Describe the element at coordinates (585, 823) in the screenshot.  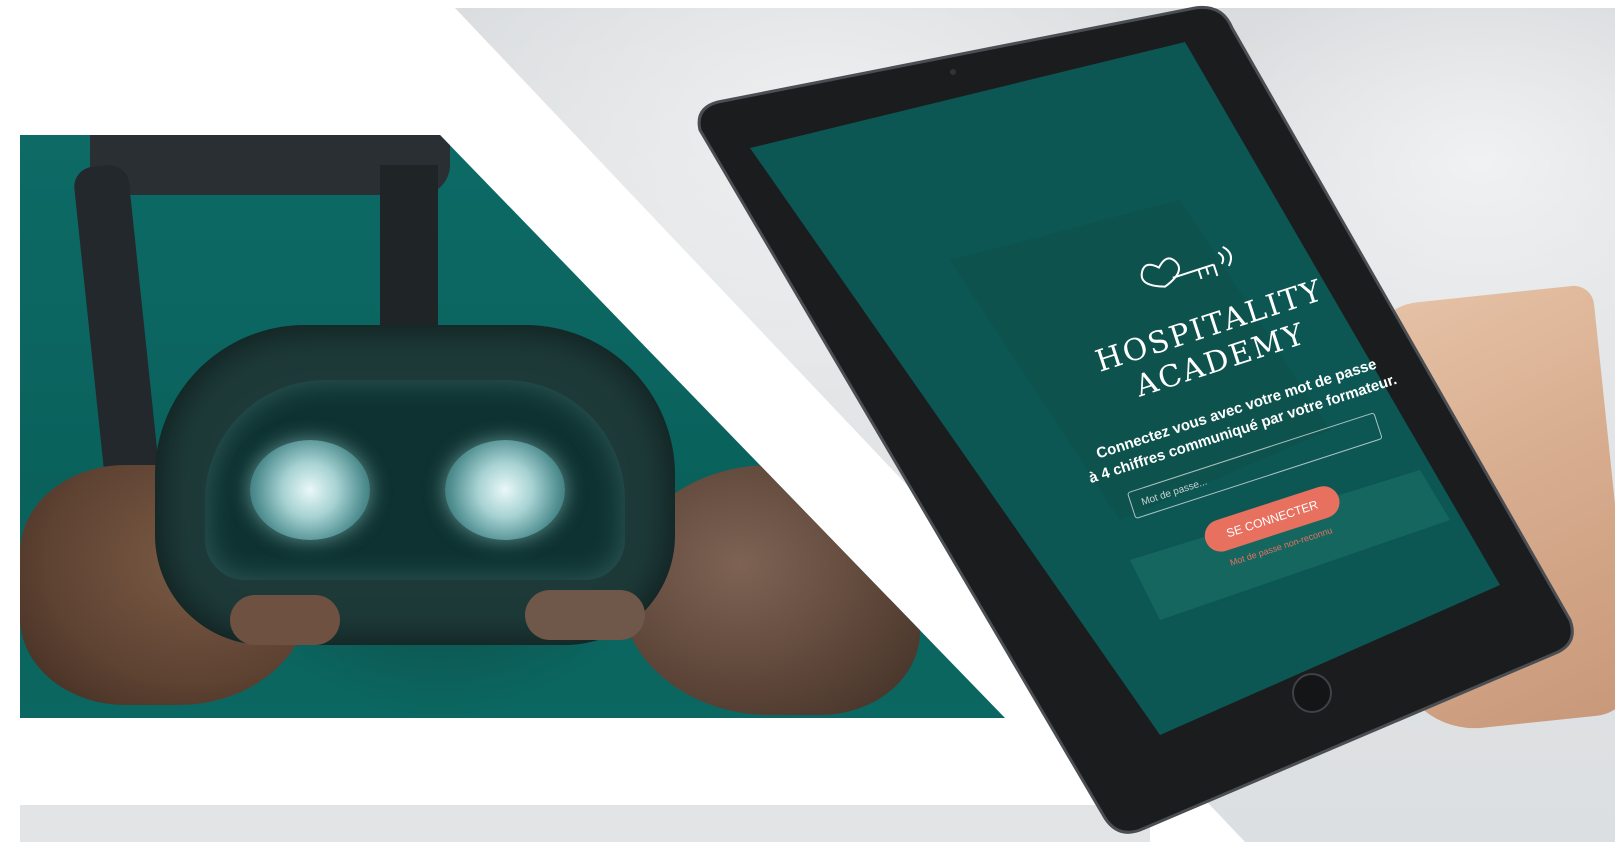
I see `bottom-grey-band` at that location.